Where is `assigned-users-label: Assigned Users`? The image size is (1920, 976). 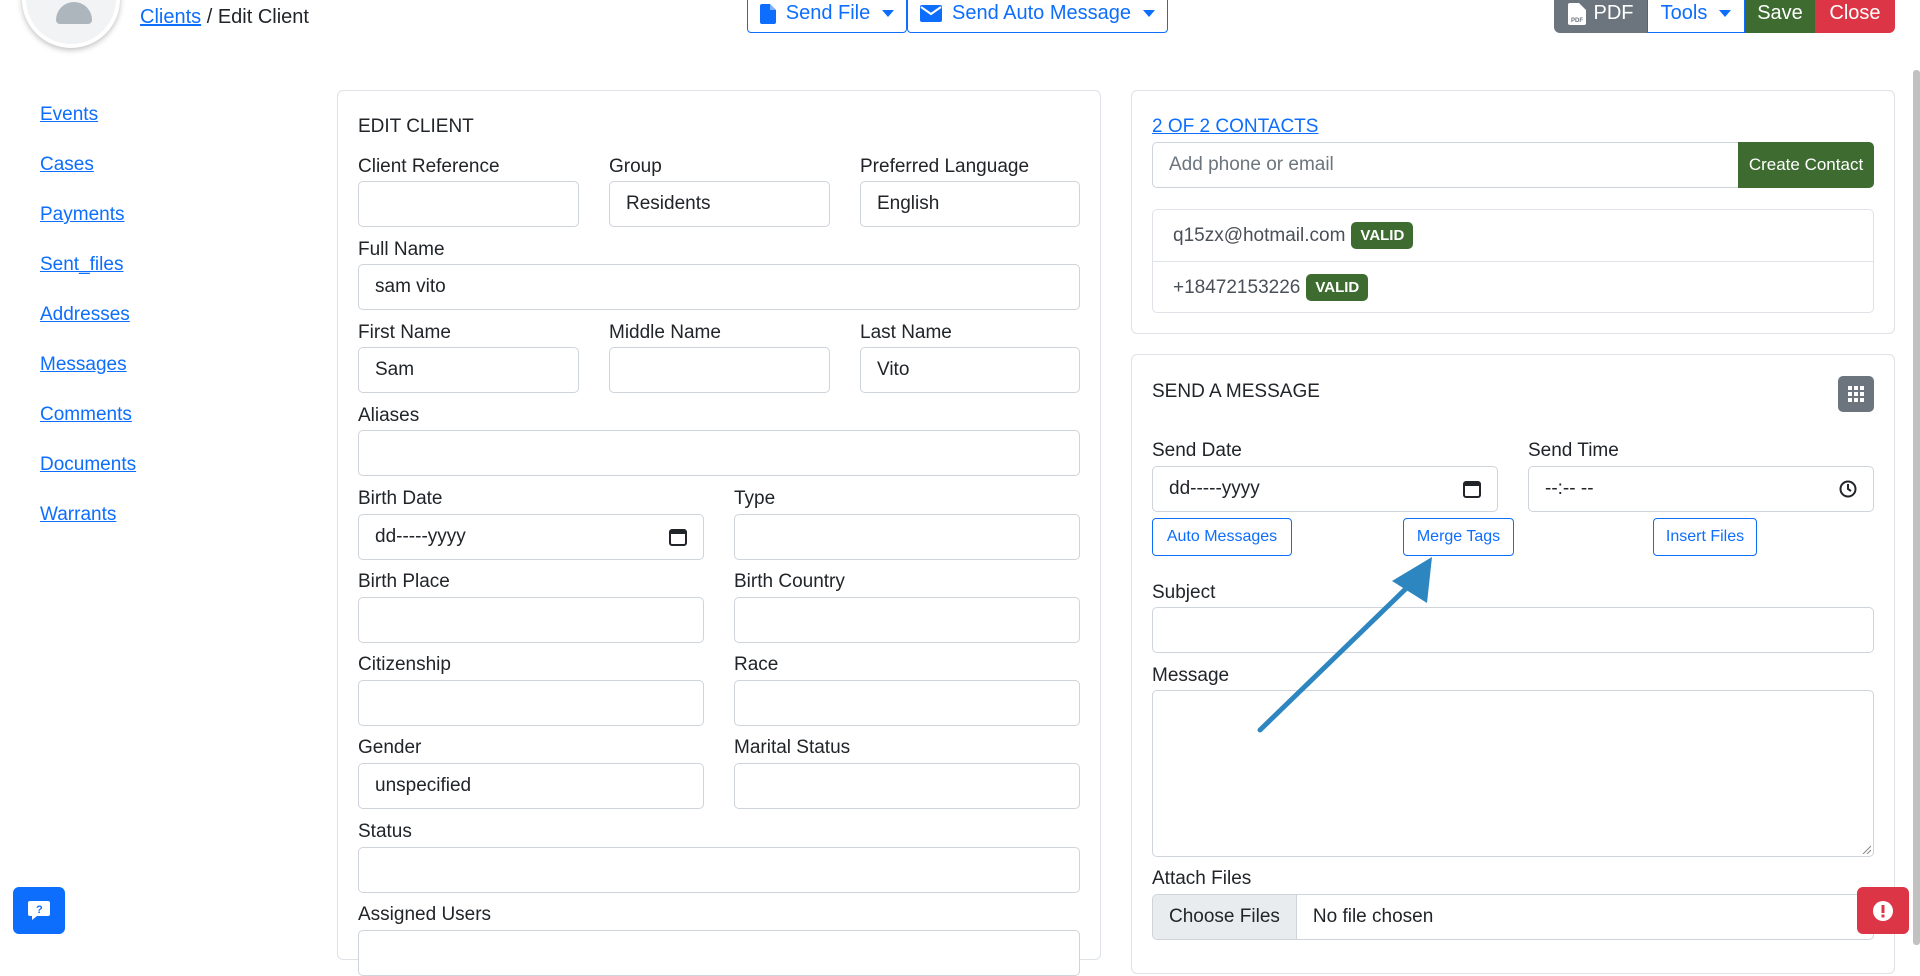
assigned-users-label: Assigned Users is located at coordinates (425, 914).